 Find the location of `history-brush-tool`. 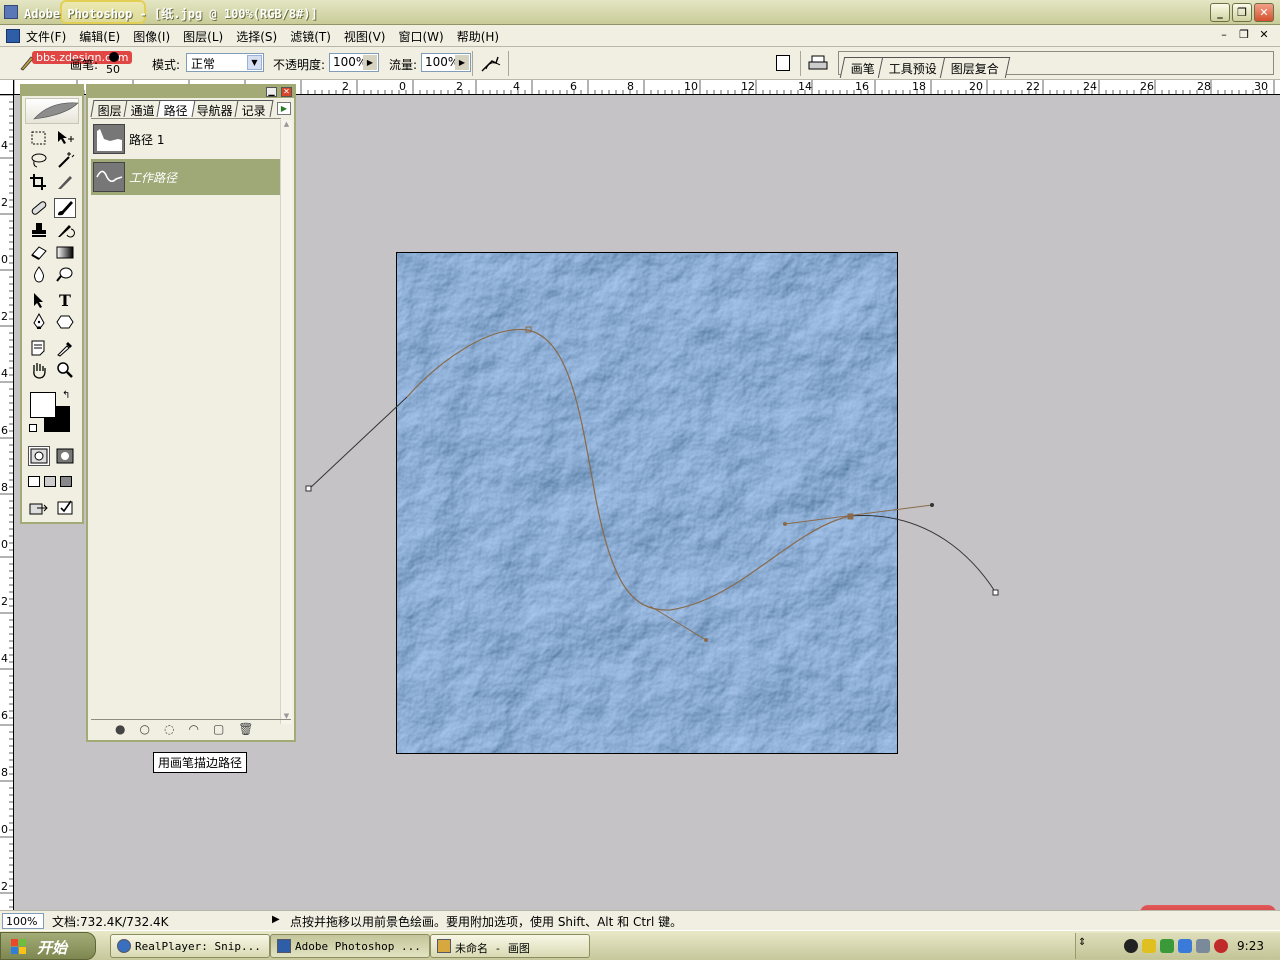

history-brush-tool is located at coordinates (65, 230).